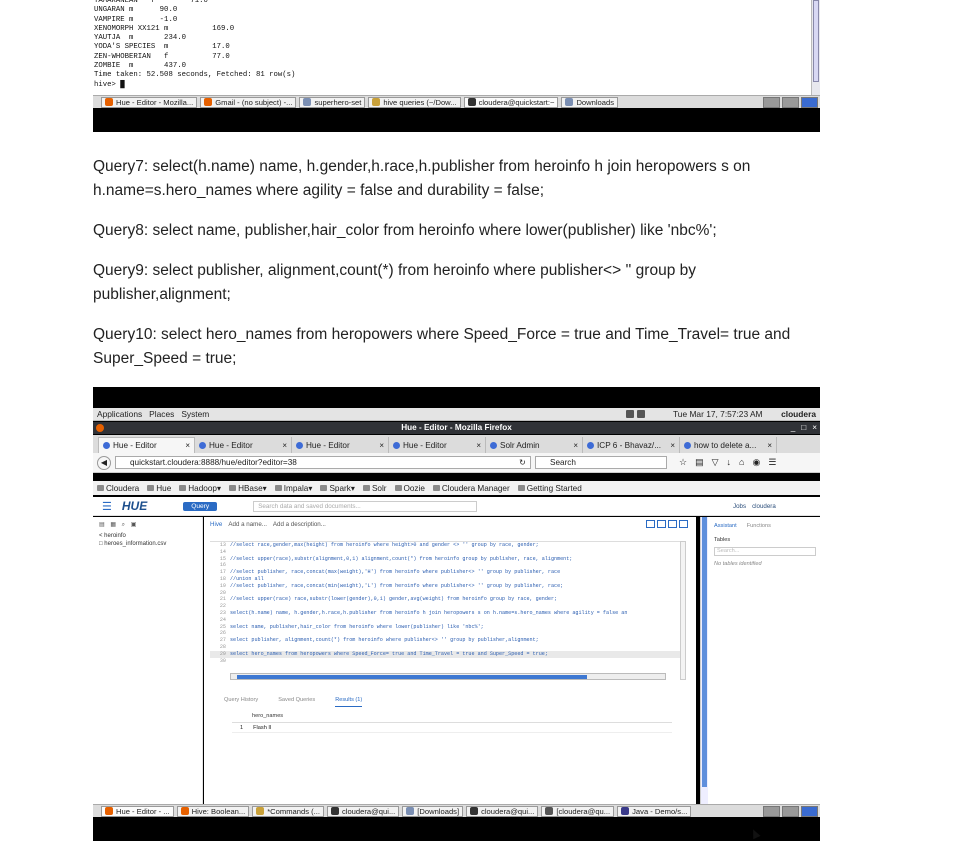 This screenshot has width=971, height=847. What do you see at coordinates (741, 462) in the screenshot?
I see `home-icon: ⌂` at bounding box center [741, 462].